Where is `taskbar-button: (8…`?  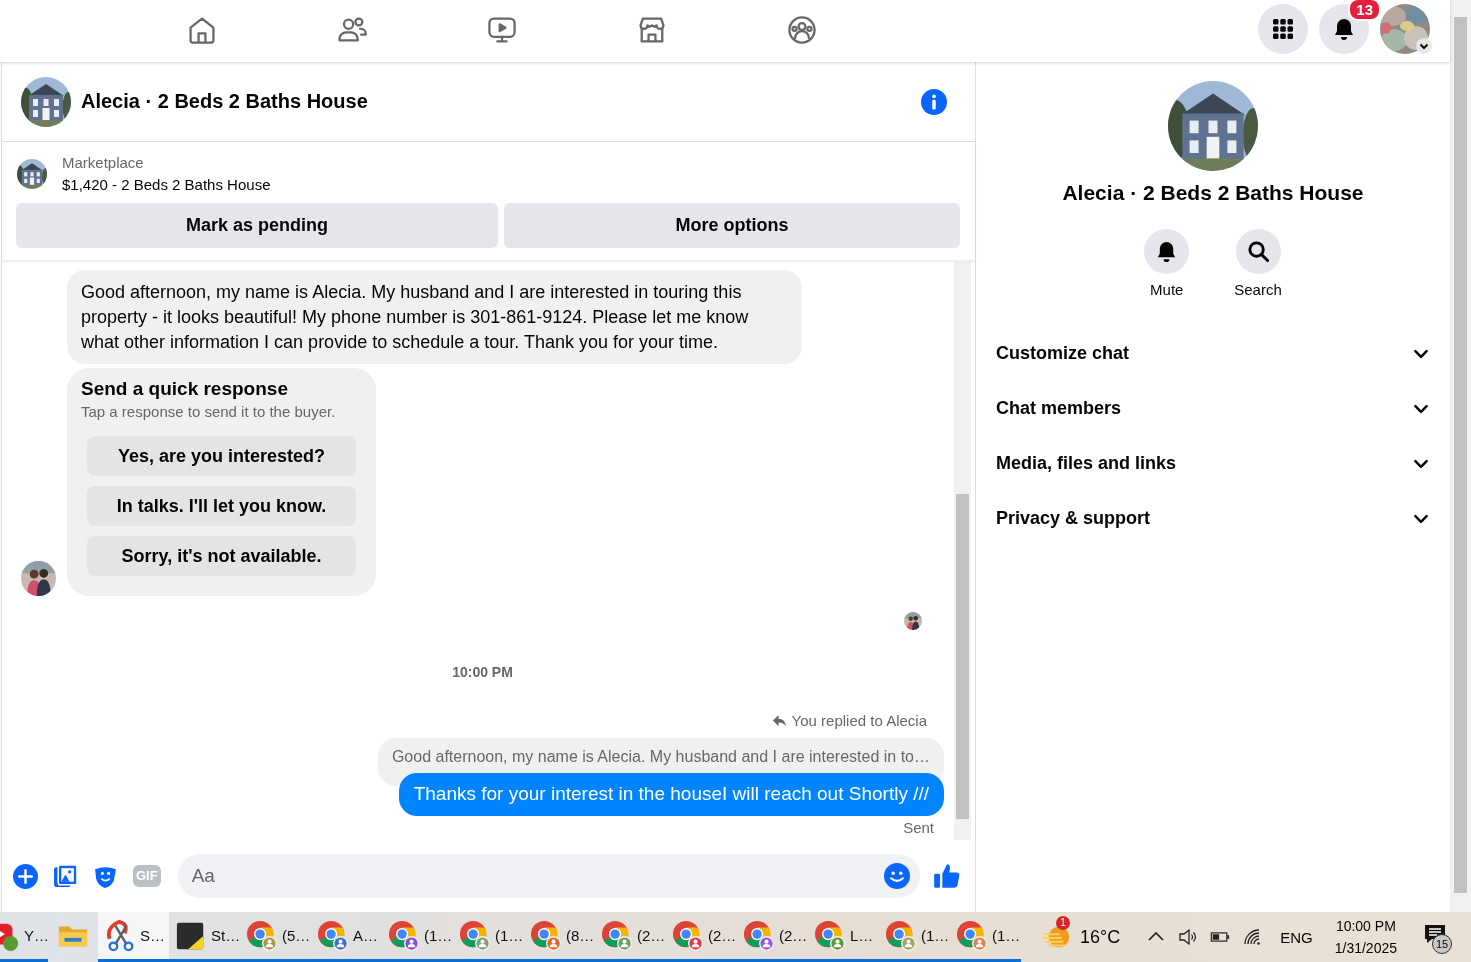 taskbar-button: (8… is located at coordinates (559, 937).